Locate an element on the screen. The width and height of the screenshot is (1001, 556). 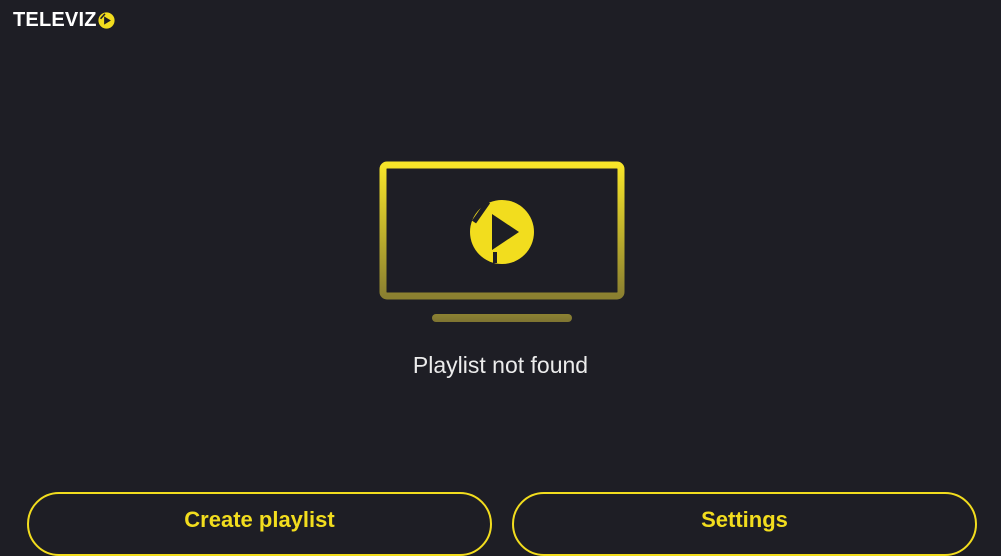
tv-play-icon is located at coordinates (502, 241).